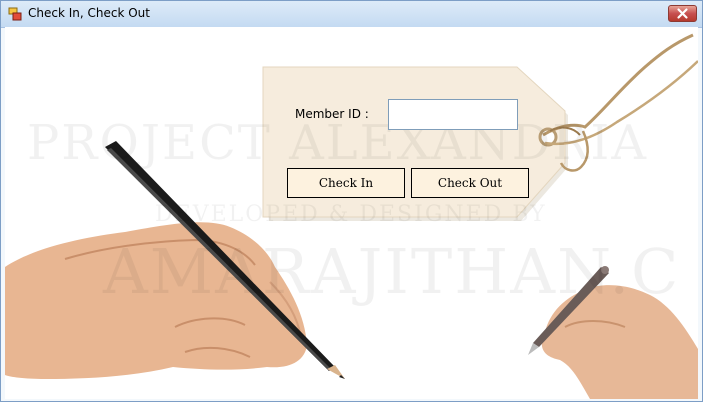 This screenshot has width=703, height=402. I want to click on window-title: Check In, Check Out, so click(89, 13).